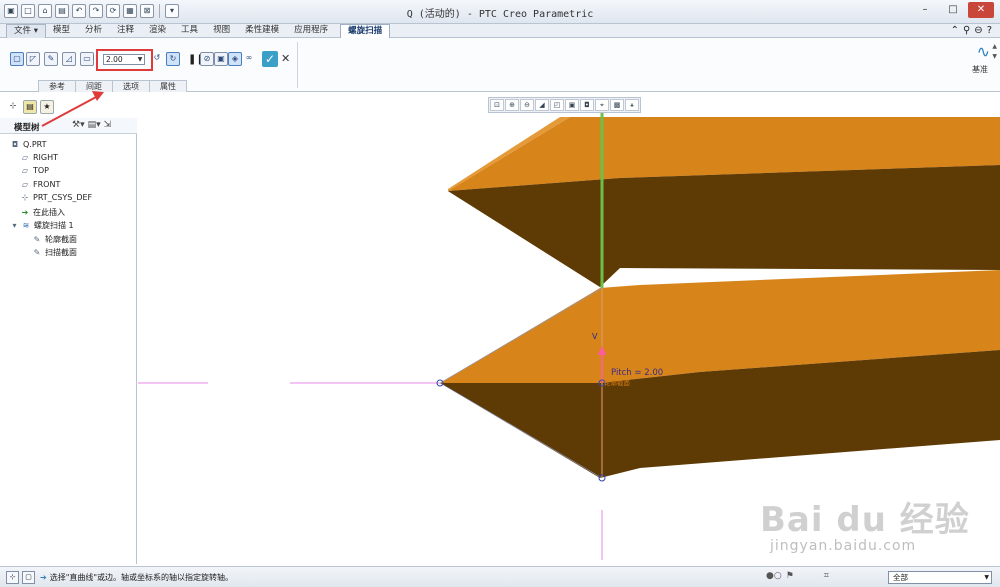 The image size is (1000, 587). Describe the element at coordinates (13, 107) in the screenshot. I see `model-tree-tab-icon: ⊹` at that location.